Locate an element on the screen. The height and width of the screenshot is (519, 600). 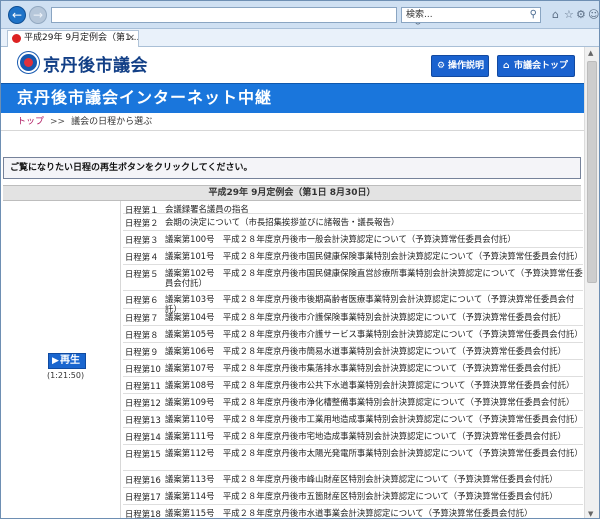
close-icon: × is located at coordinates (131, 38).